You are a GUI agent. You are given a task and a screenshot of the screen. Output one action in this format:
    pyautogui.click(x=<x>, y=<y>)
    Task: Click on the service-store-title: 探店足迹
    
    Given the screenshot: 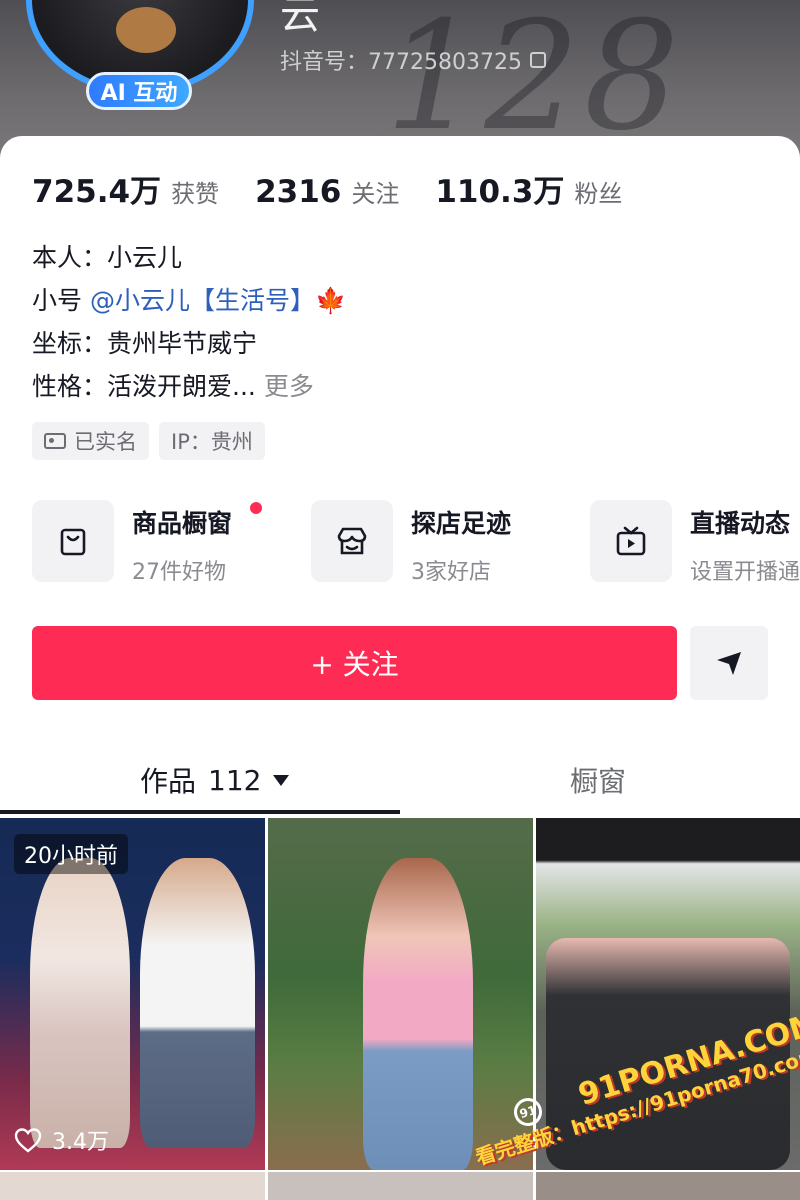 What is the action you would take?
    pyautogui.click(x=461, y=523)
    